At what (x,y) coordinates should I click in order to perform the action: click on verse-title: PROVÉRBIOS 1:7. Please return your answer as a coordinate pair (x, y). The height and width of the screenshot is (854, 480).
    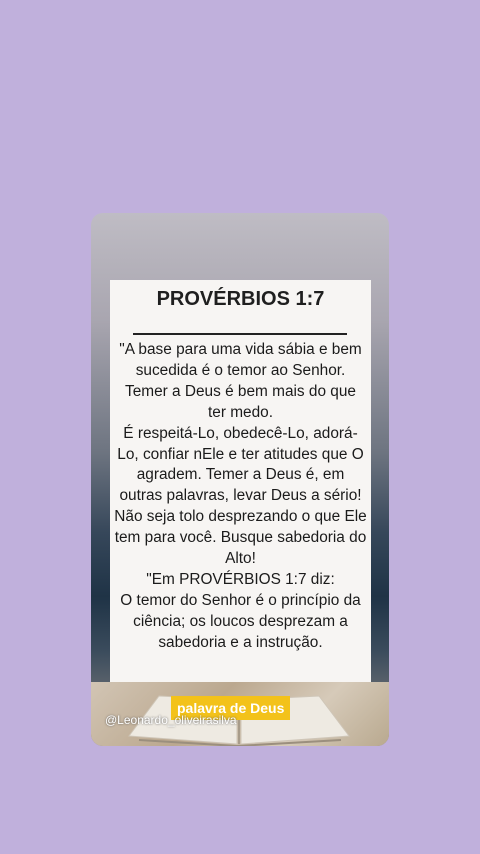
    Looking at the image, I should click on (240, 299).